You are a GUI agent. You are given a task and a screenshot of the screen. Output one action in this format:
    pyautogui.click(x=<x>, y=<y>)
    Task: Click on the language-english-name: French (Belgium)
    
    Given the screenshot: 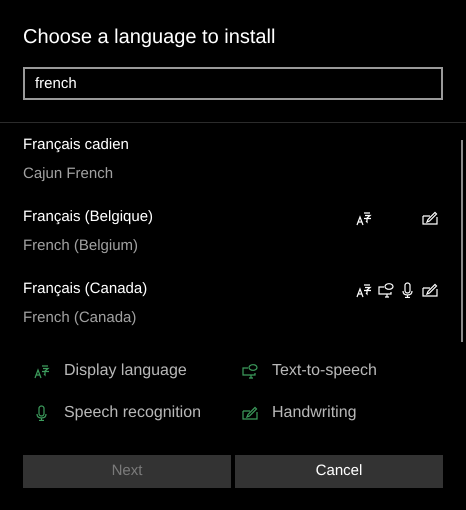 What is the action you would take?
    pyautogui.click(x=81, y=246)
    